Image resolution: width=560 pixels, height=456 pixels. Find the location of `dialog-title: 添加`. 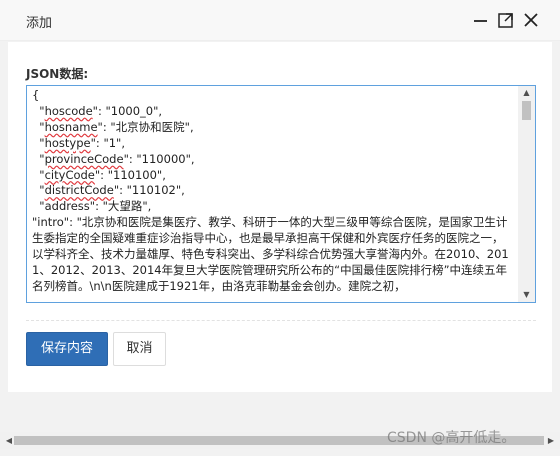

dialog-title: 添加 is located at coordinates (39, 23).